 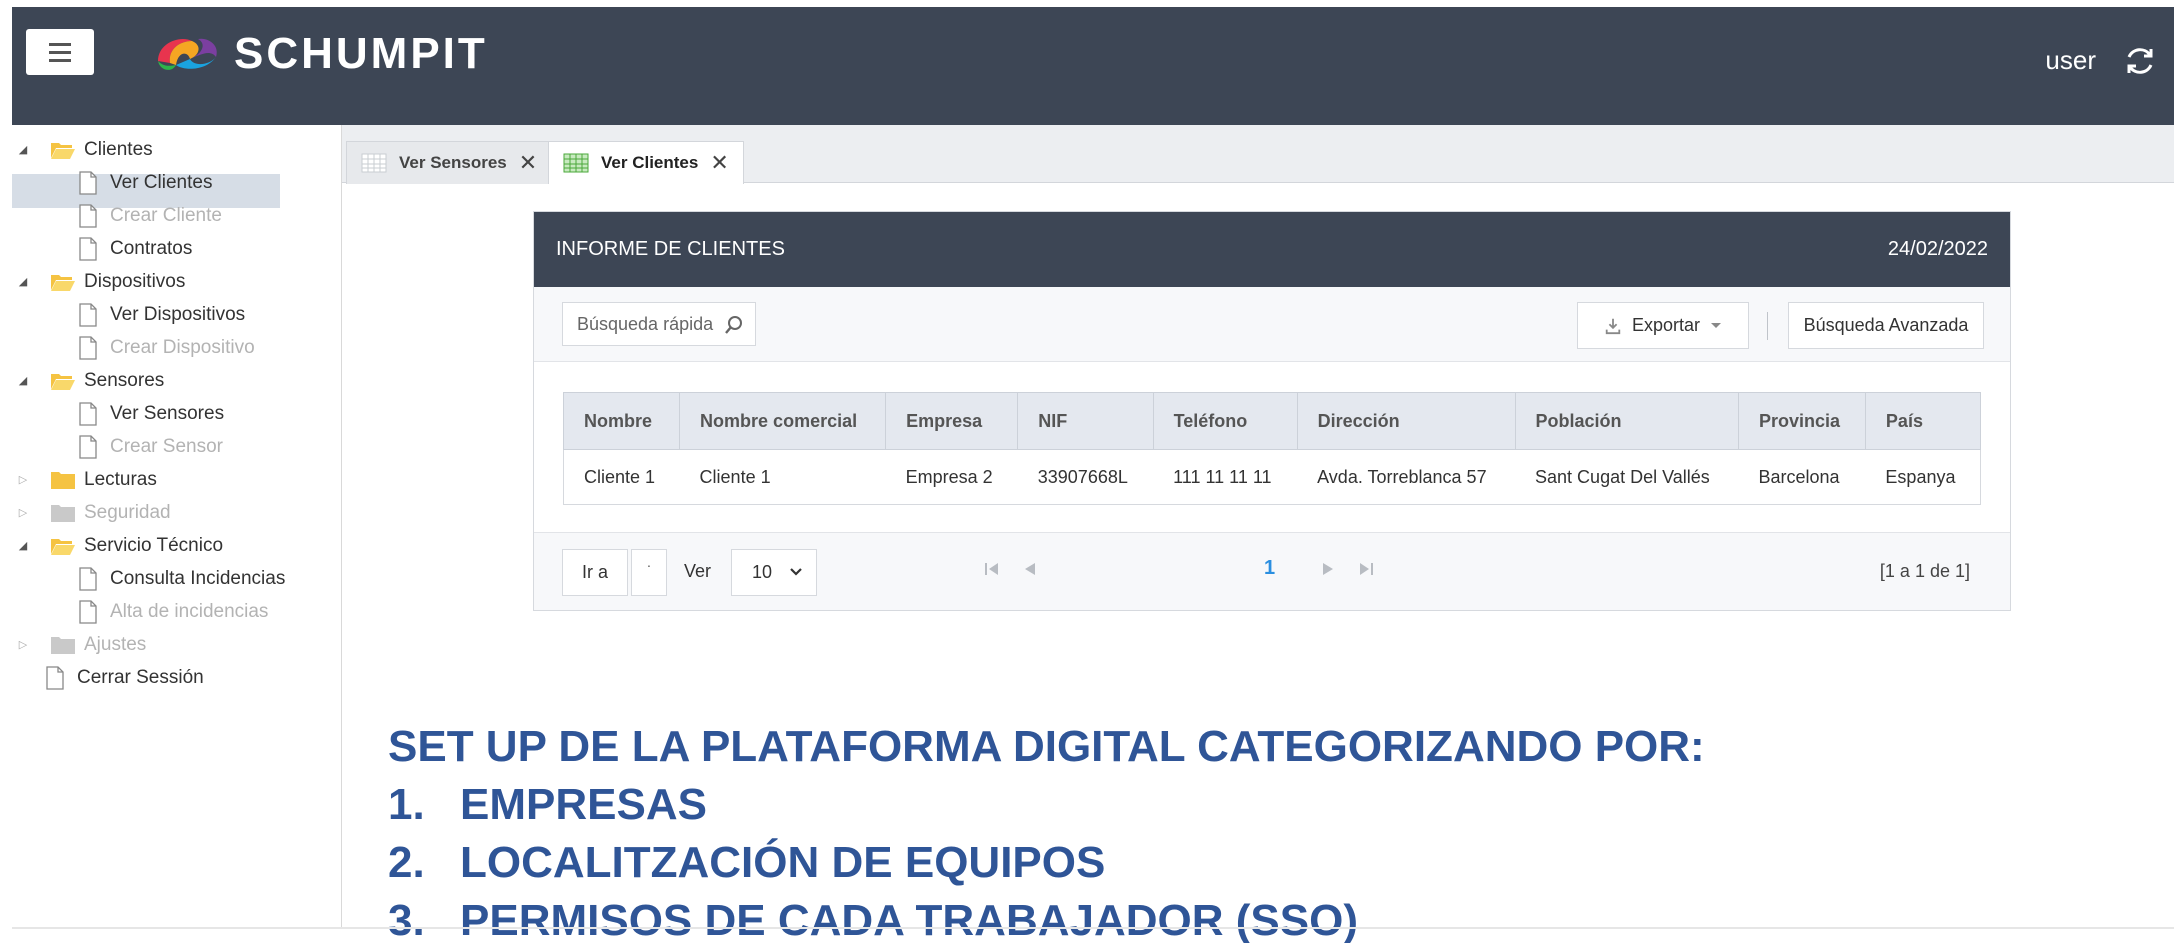 I want to click on tree-item-label: Crear Cliente, so click(x=166, y=215).